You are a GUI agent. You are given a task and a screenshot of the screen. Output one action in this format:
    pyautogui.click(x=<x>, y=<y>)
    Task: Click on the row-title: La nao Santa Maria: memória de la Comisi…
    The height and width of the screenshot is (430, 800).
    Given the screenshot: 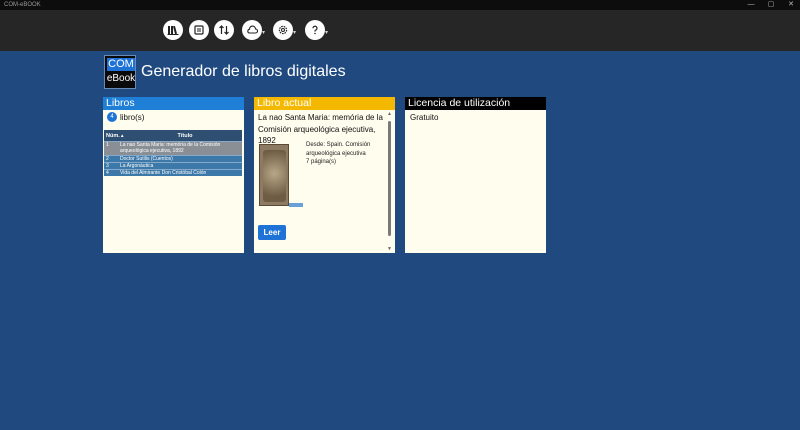 What is the action you would take?
    pyautogui.click(x=170, y=148)
    